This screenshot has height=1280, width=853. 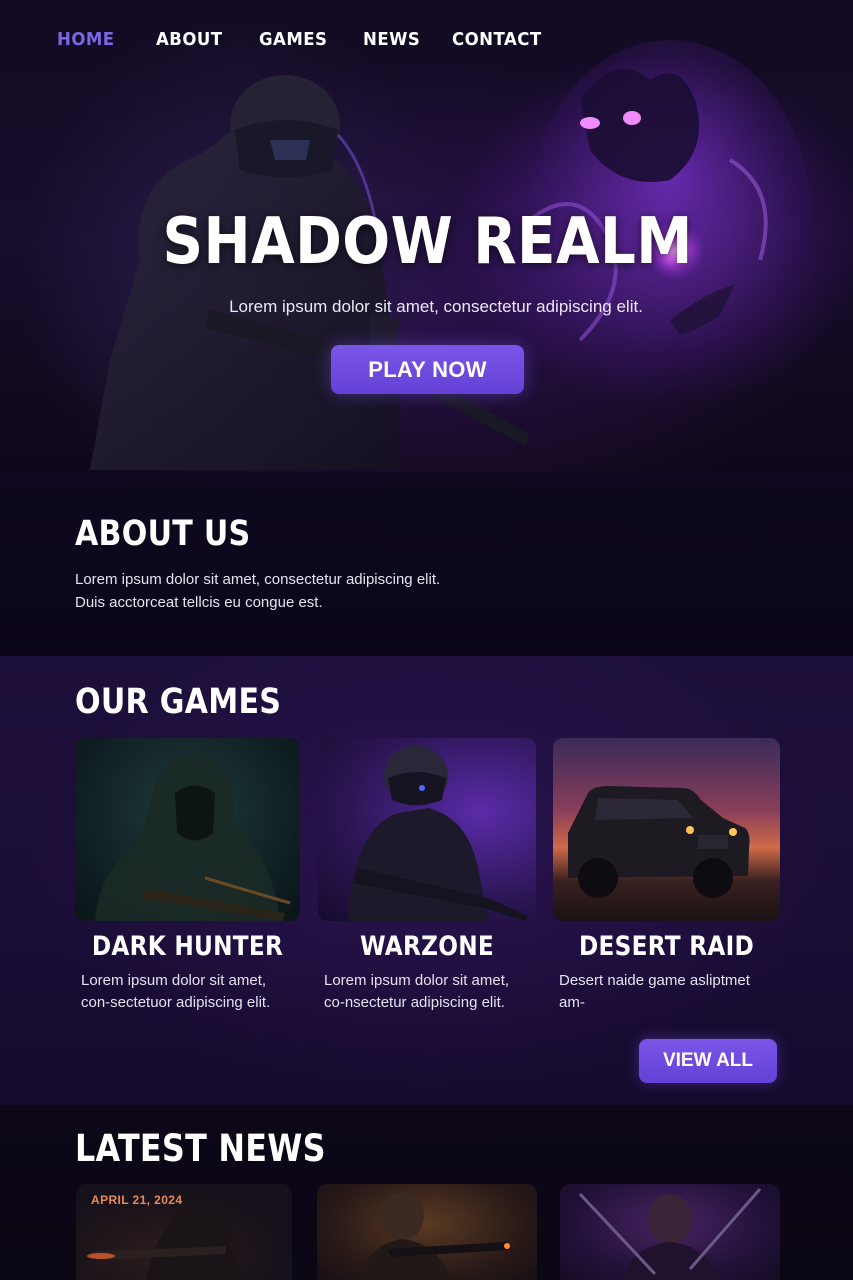 I want to click on nav-contact: CONTACT, so click(x=497, y=39).